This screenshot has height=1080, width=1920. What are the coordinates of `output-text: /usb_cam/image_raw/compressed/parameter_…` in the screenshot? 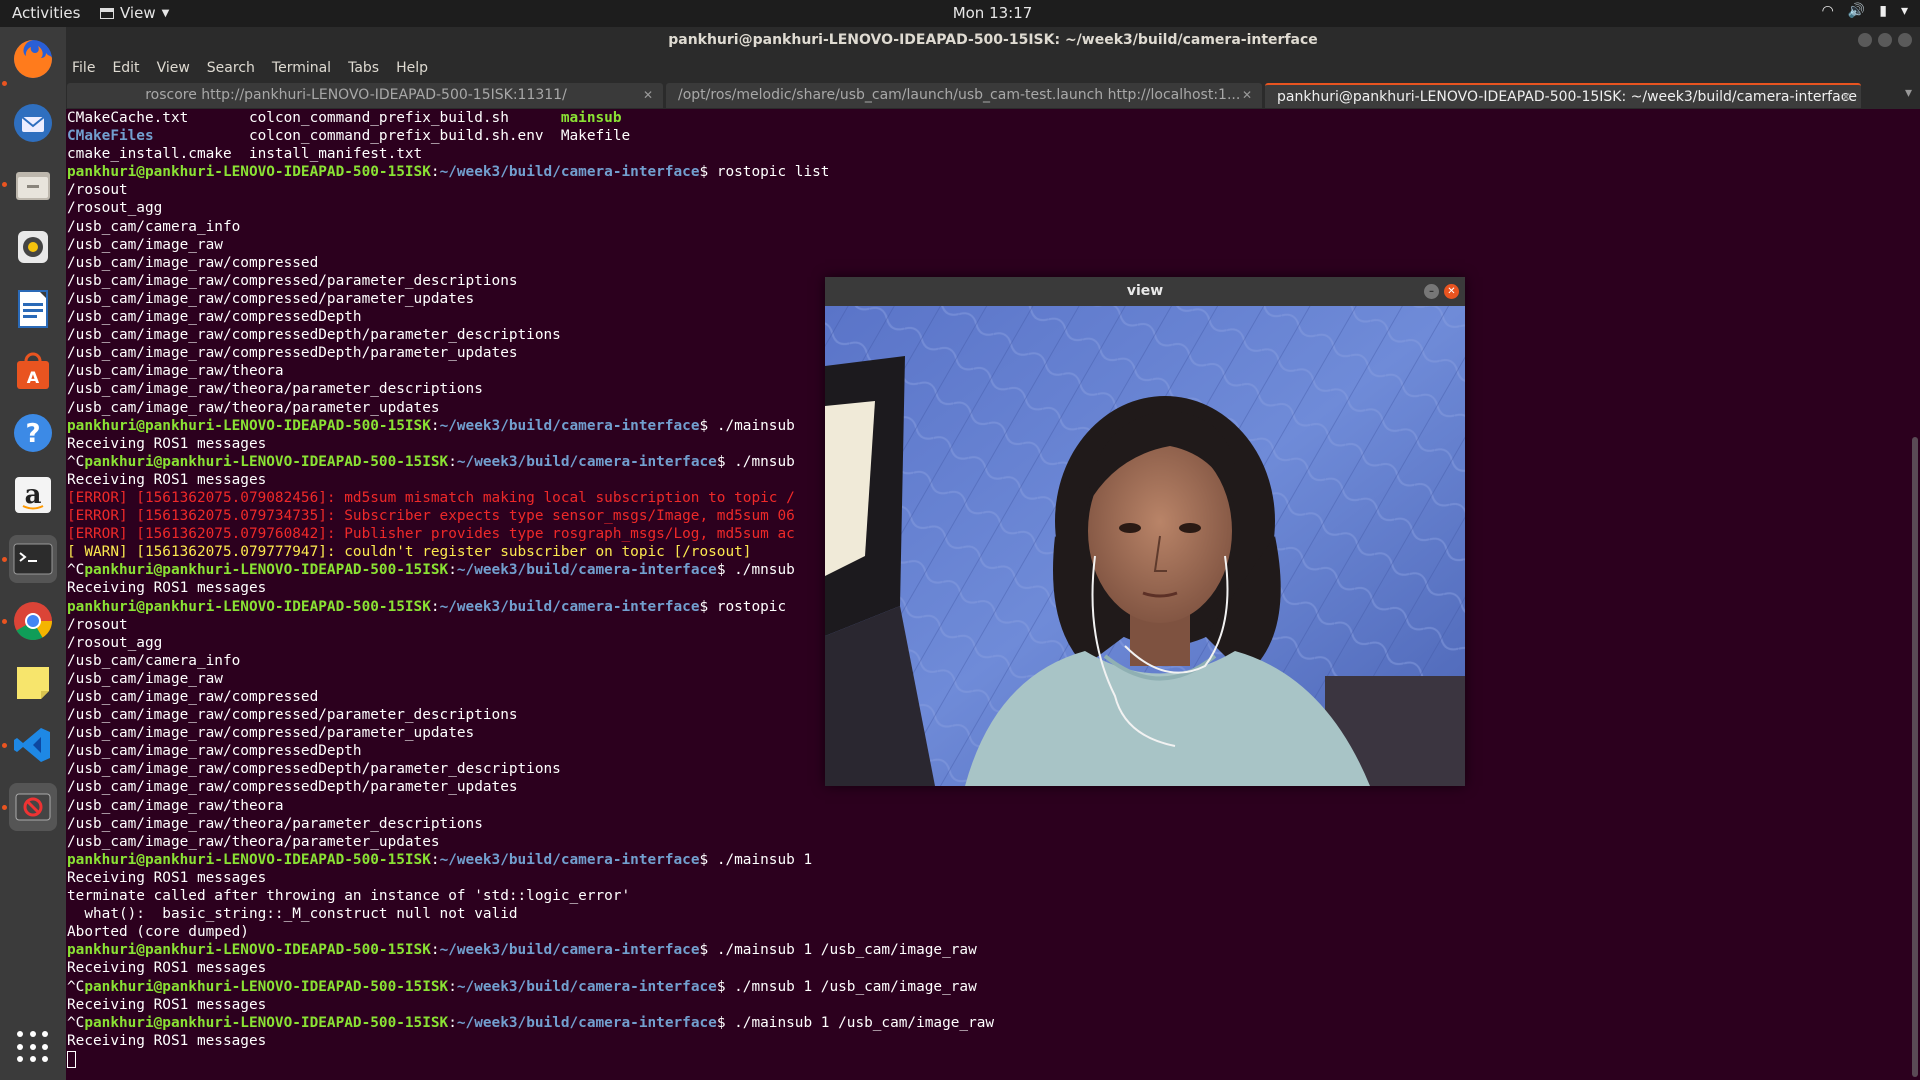 It's located at (271, 298).